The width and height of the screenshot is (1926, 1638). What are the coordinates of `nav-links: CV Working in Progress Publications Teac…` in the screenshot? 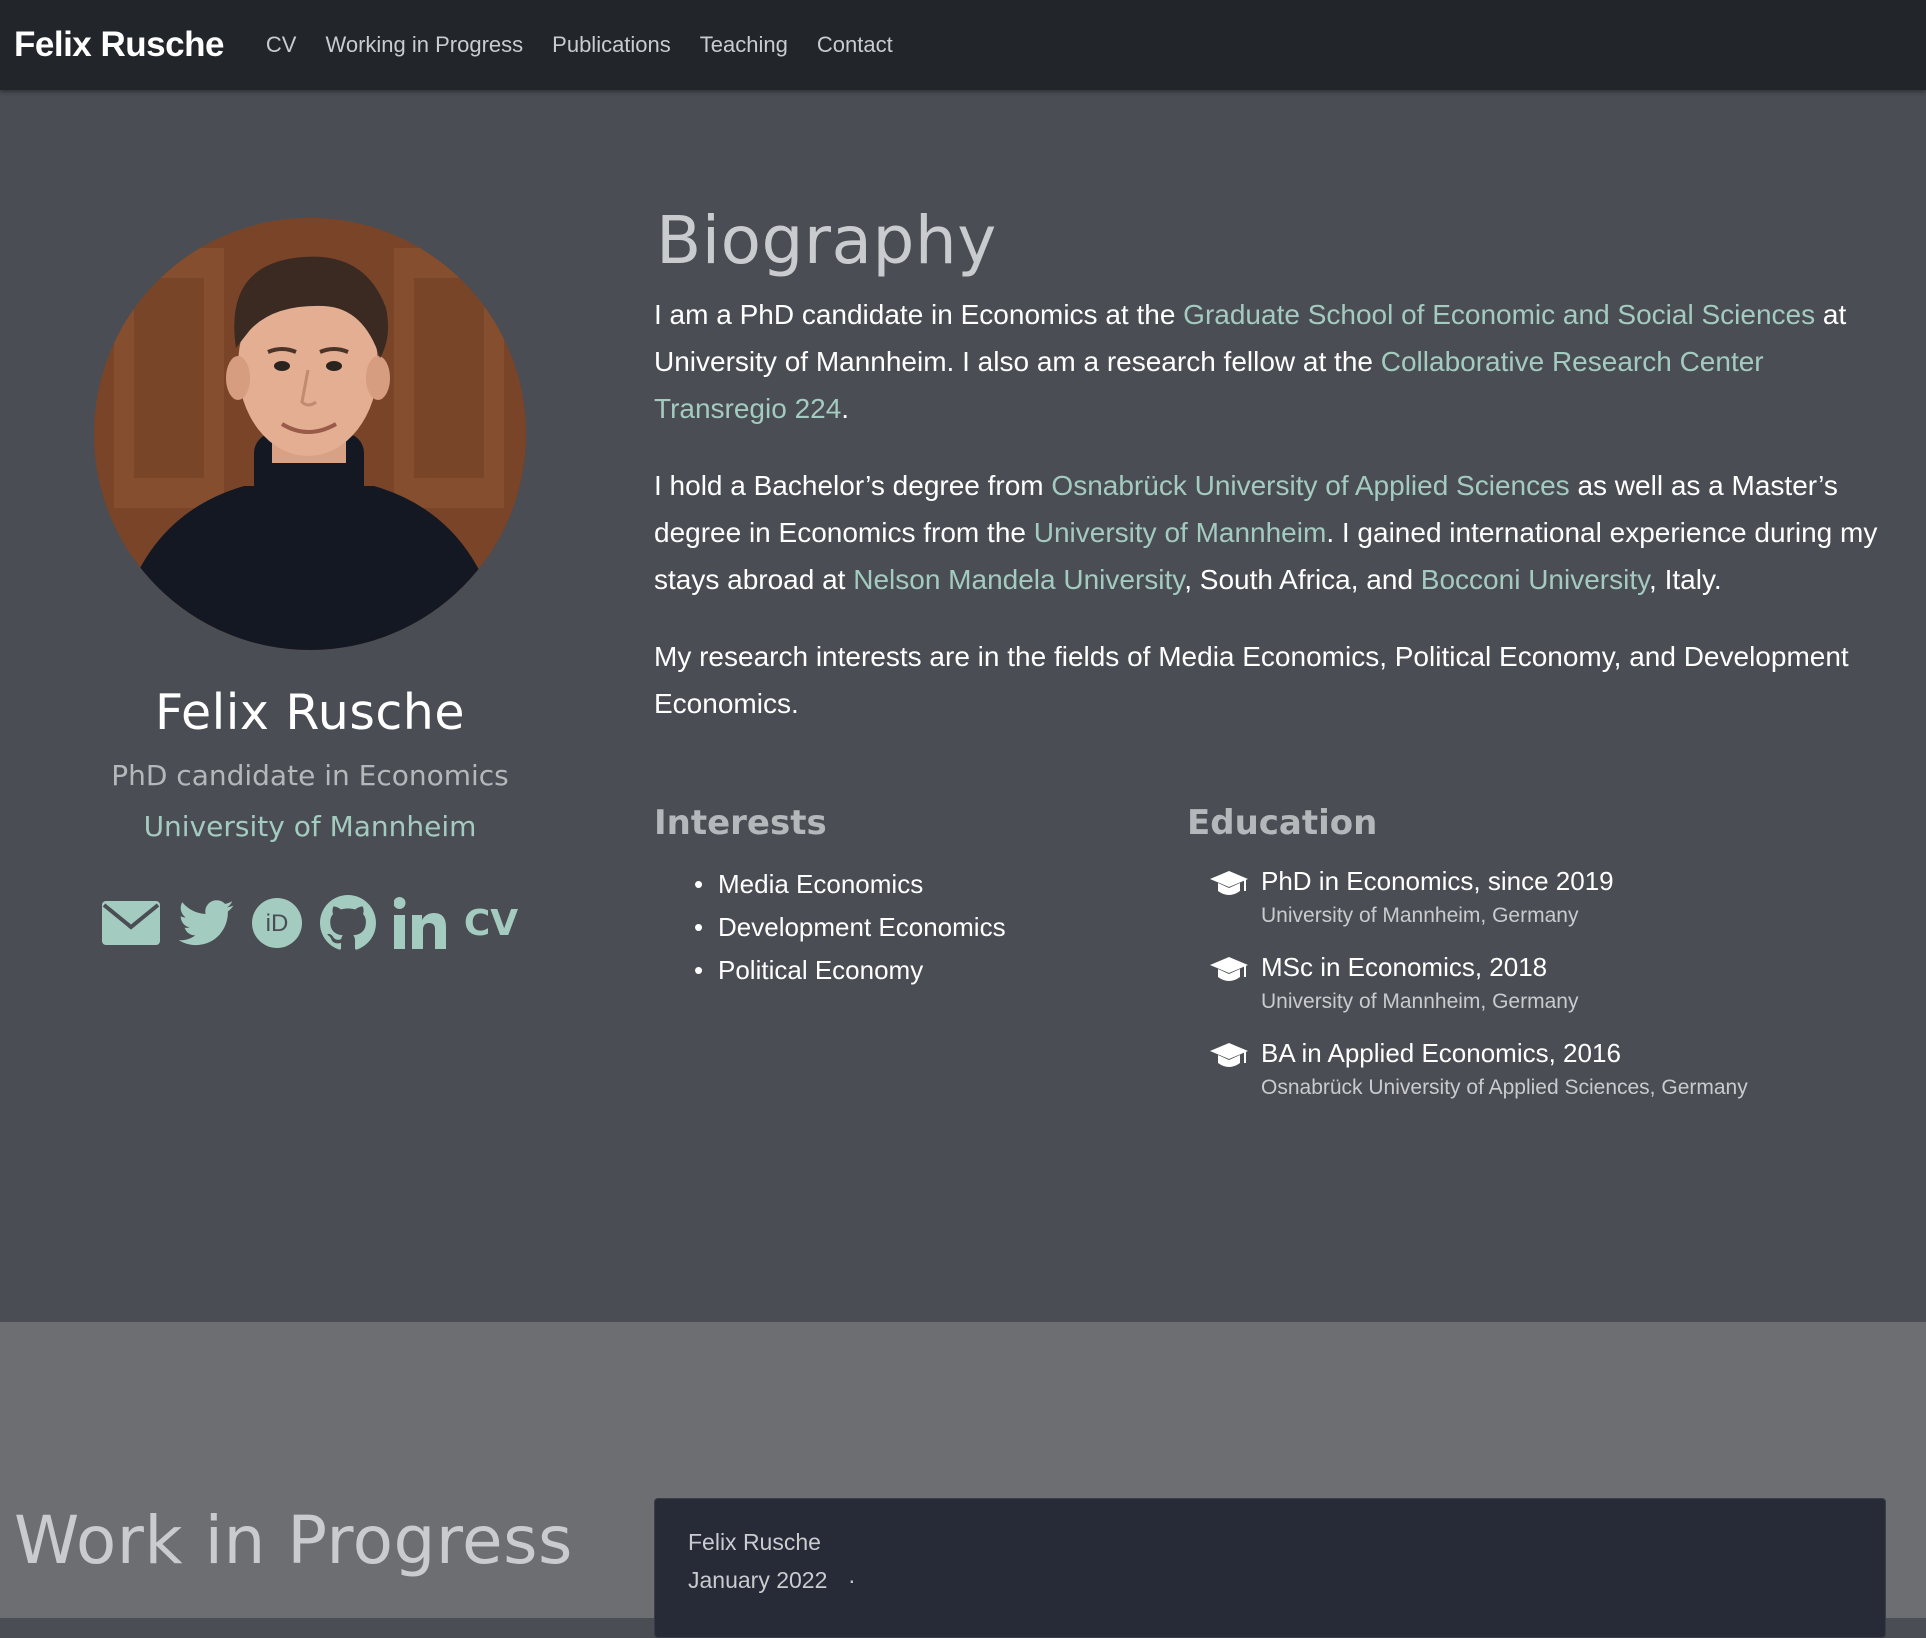 It's located at (594, 45).